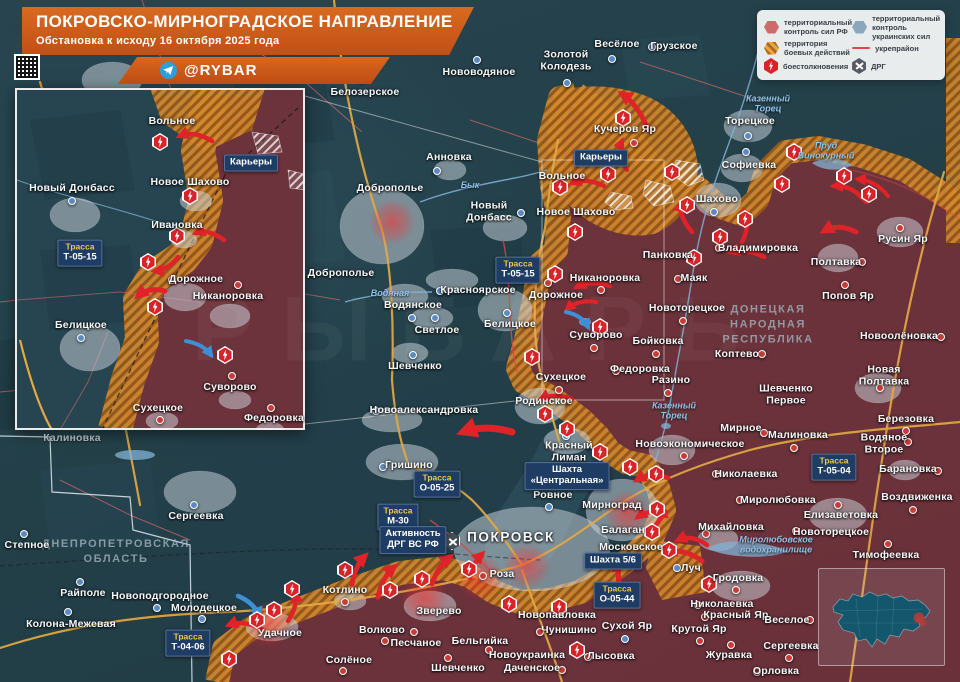 This screenshot has width=960, height=682. I want to click on town-label: Новоторецкое, so click(687, 308).